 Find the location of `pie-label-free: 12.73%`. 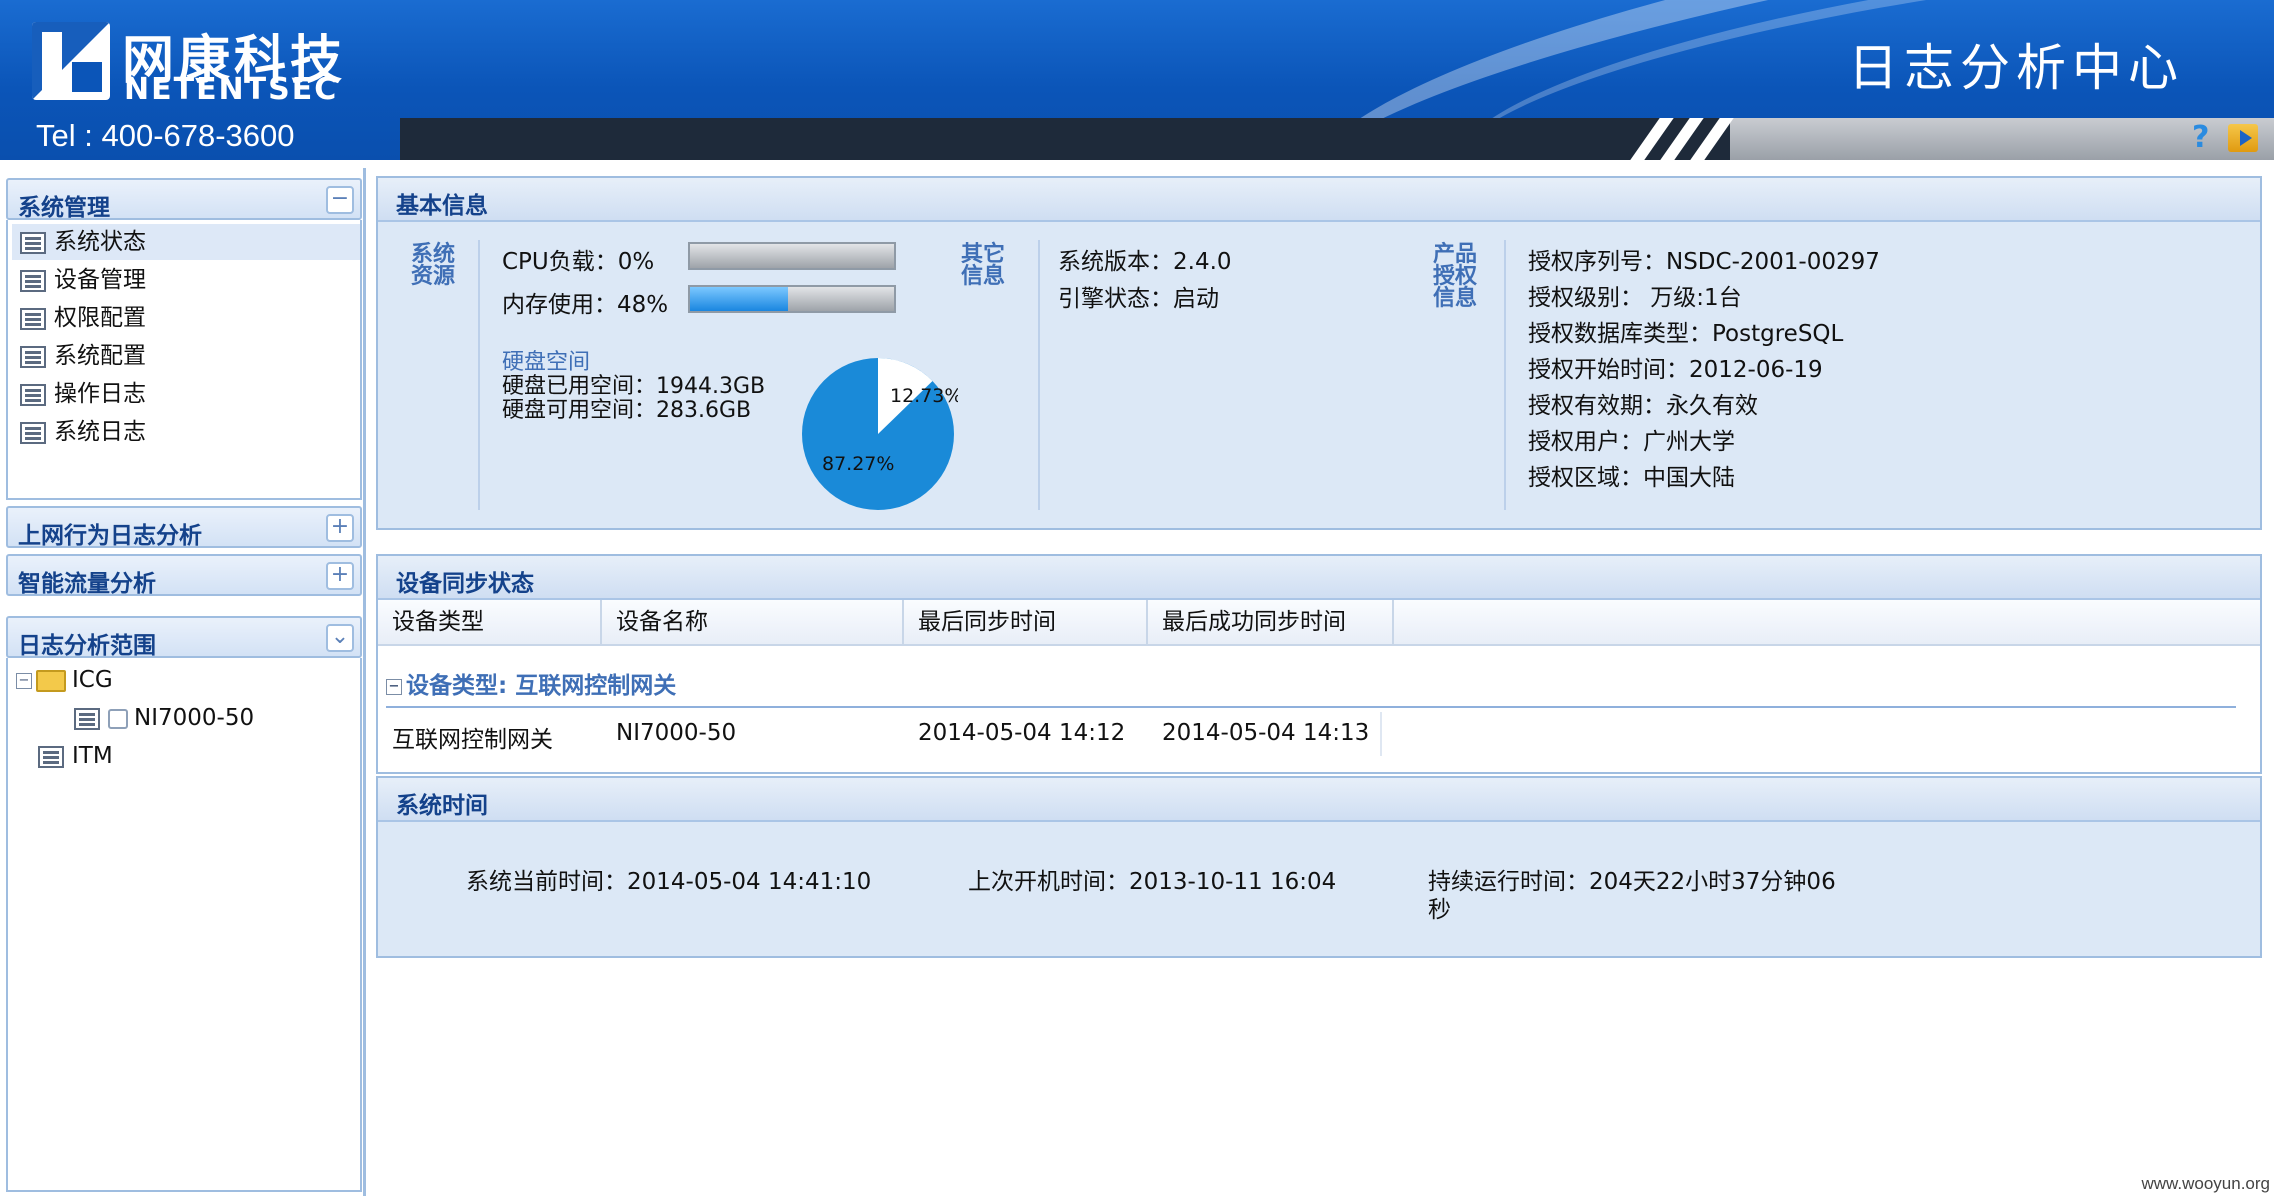

pie-label-free: 12.73% is located at coordinates (924, 396).